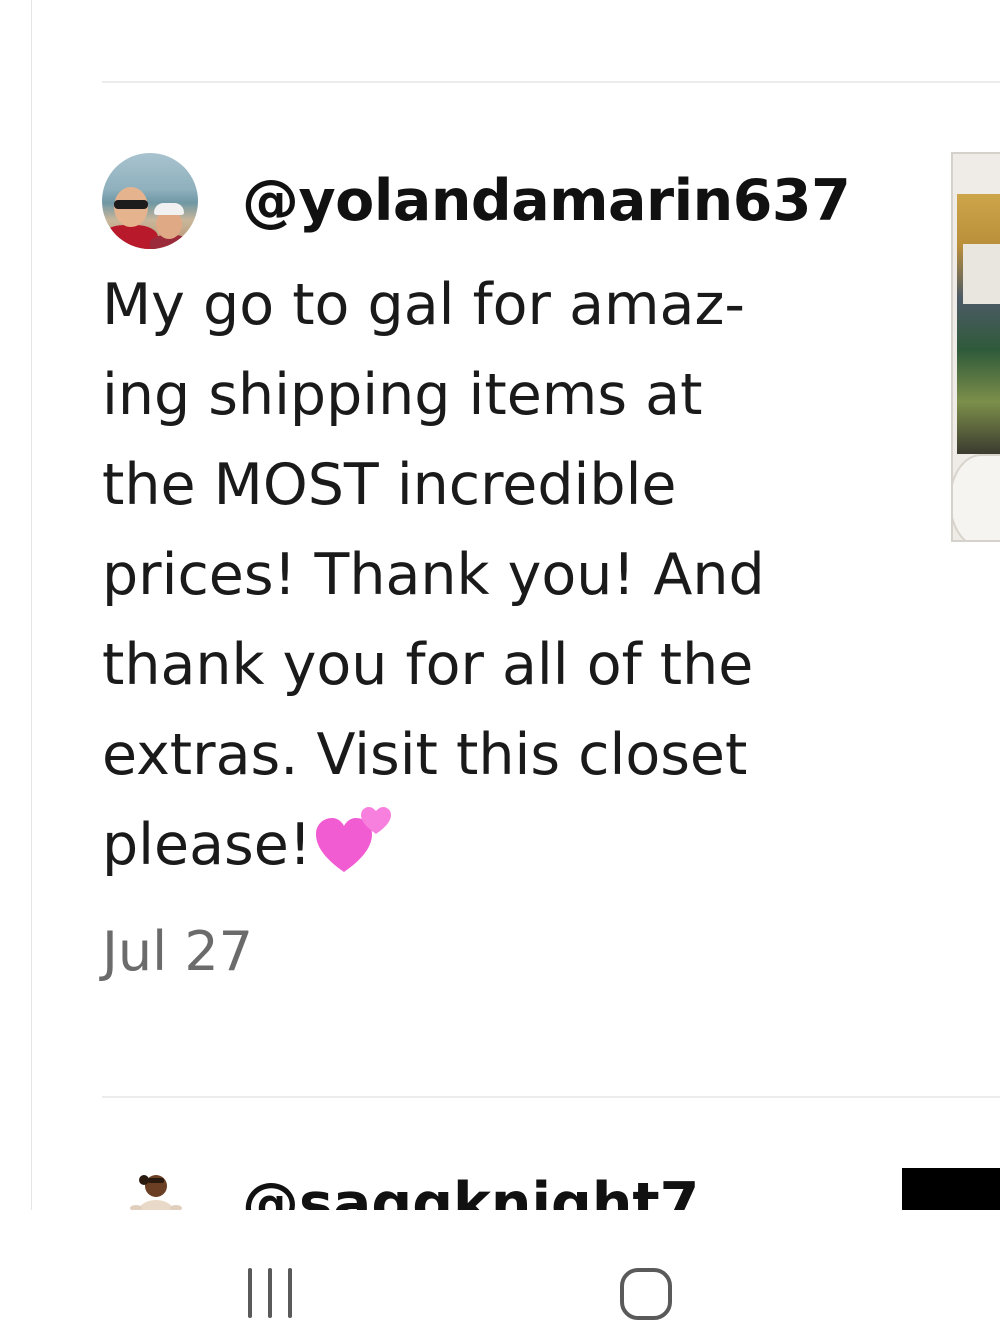 The image size is (1000, 1331). I want to click on reviewer-username: @yolandamarin637, so click(546, 201).